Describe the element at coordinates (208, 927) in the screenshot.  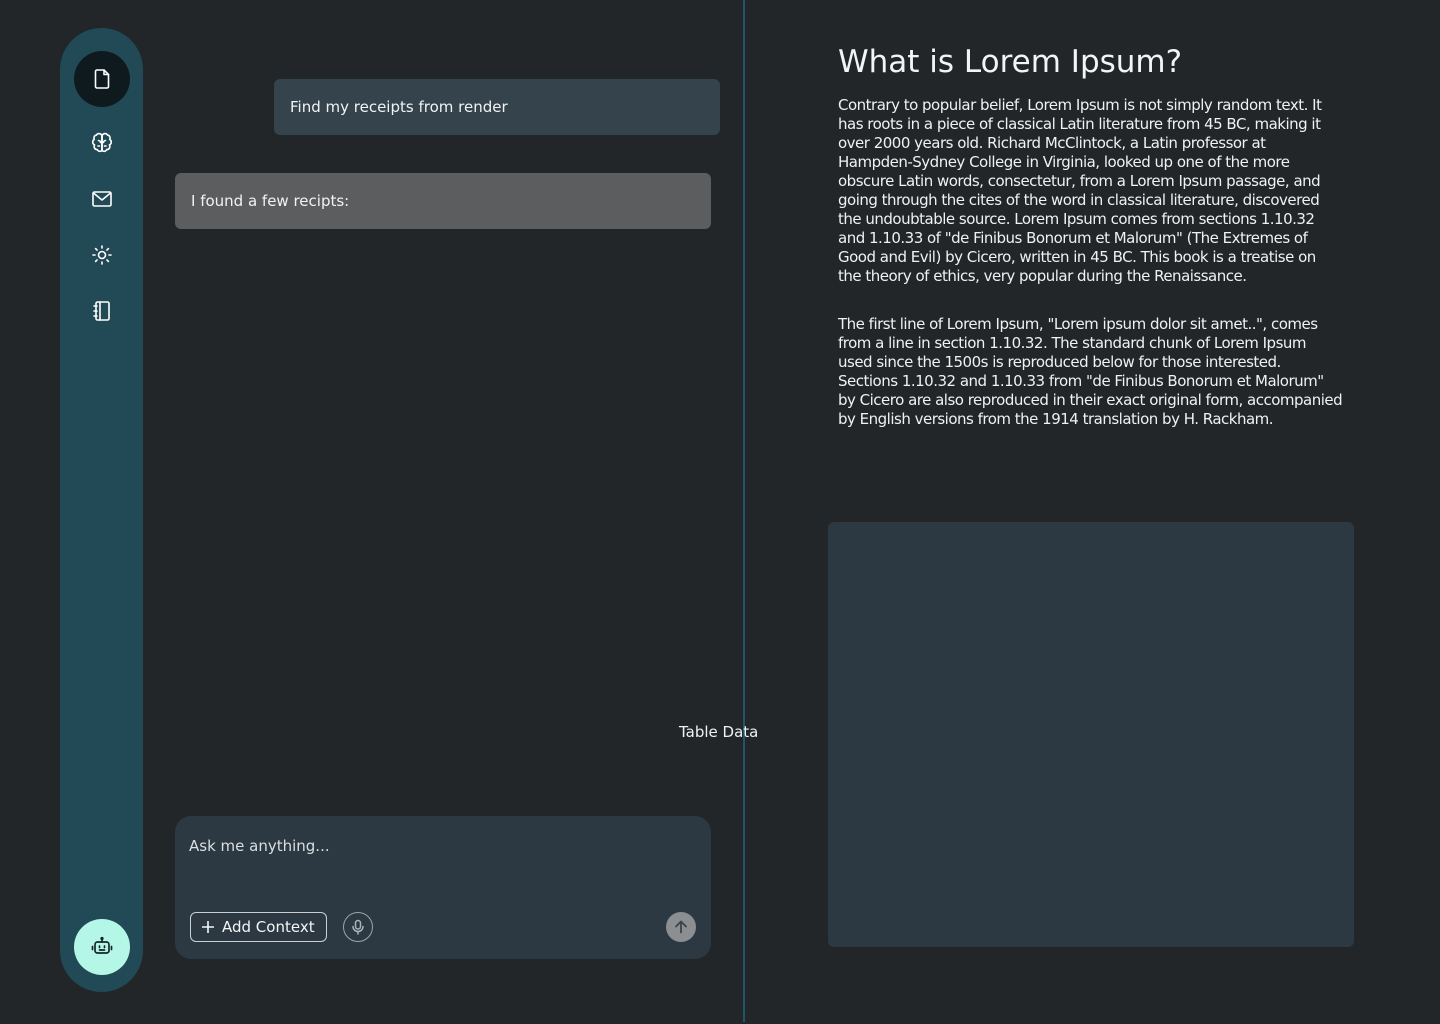
I see `plus-icon` at that location.